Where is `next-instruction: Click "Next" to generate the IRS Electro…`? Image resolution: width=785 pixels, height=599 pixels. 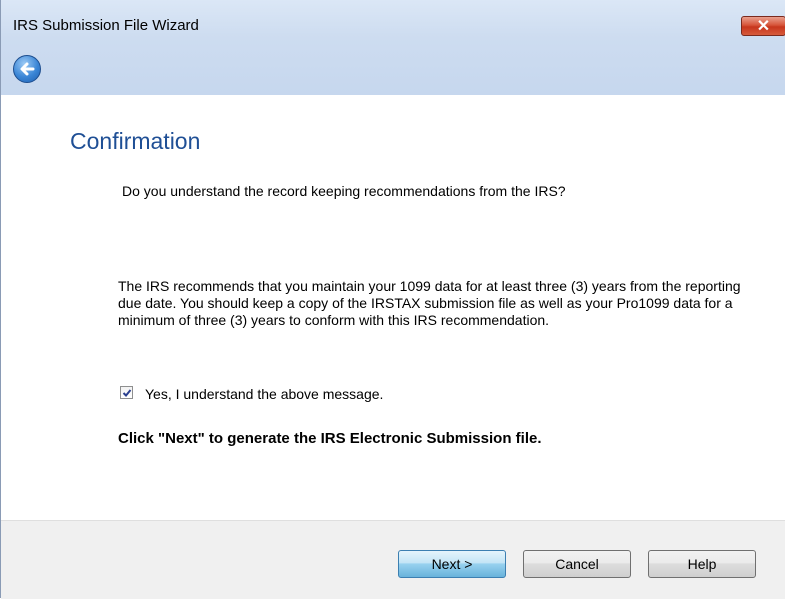 next-instruction: Click "Next" to generate the IRS Electro… is located at coordinates (330, 438).